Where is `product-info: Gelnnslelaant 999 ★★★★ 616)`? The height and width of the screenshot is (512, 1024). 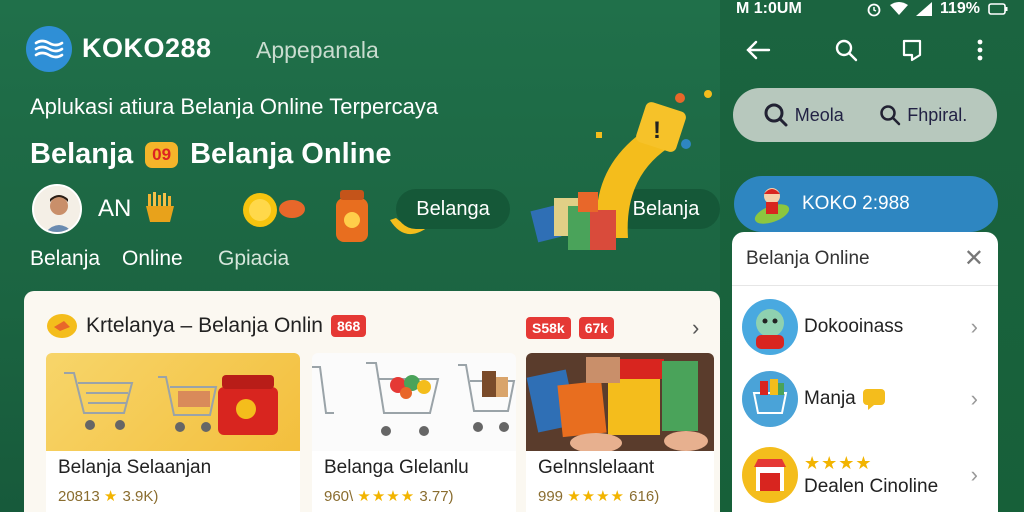
product-info: Gelnnslelaant 999 ★★★★ 616) is located at coordinates (620, 481).